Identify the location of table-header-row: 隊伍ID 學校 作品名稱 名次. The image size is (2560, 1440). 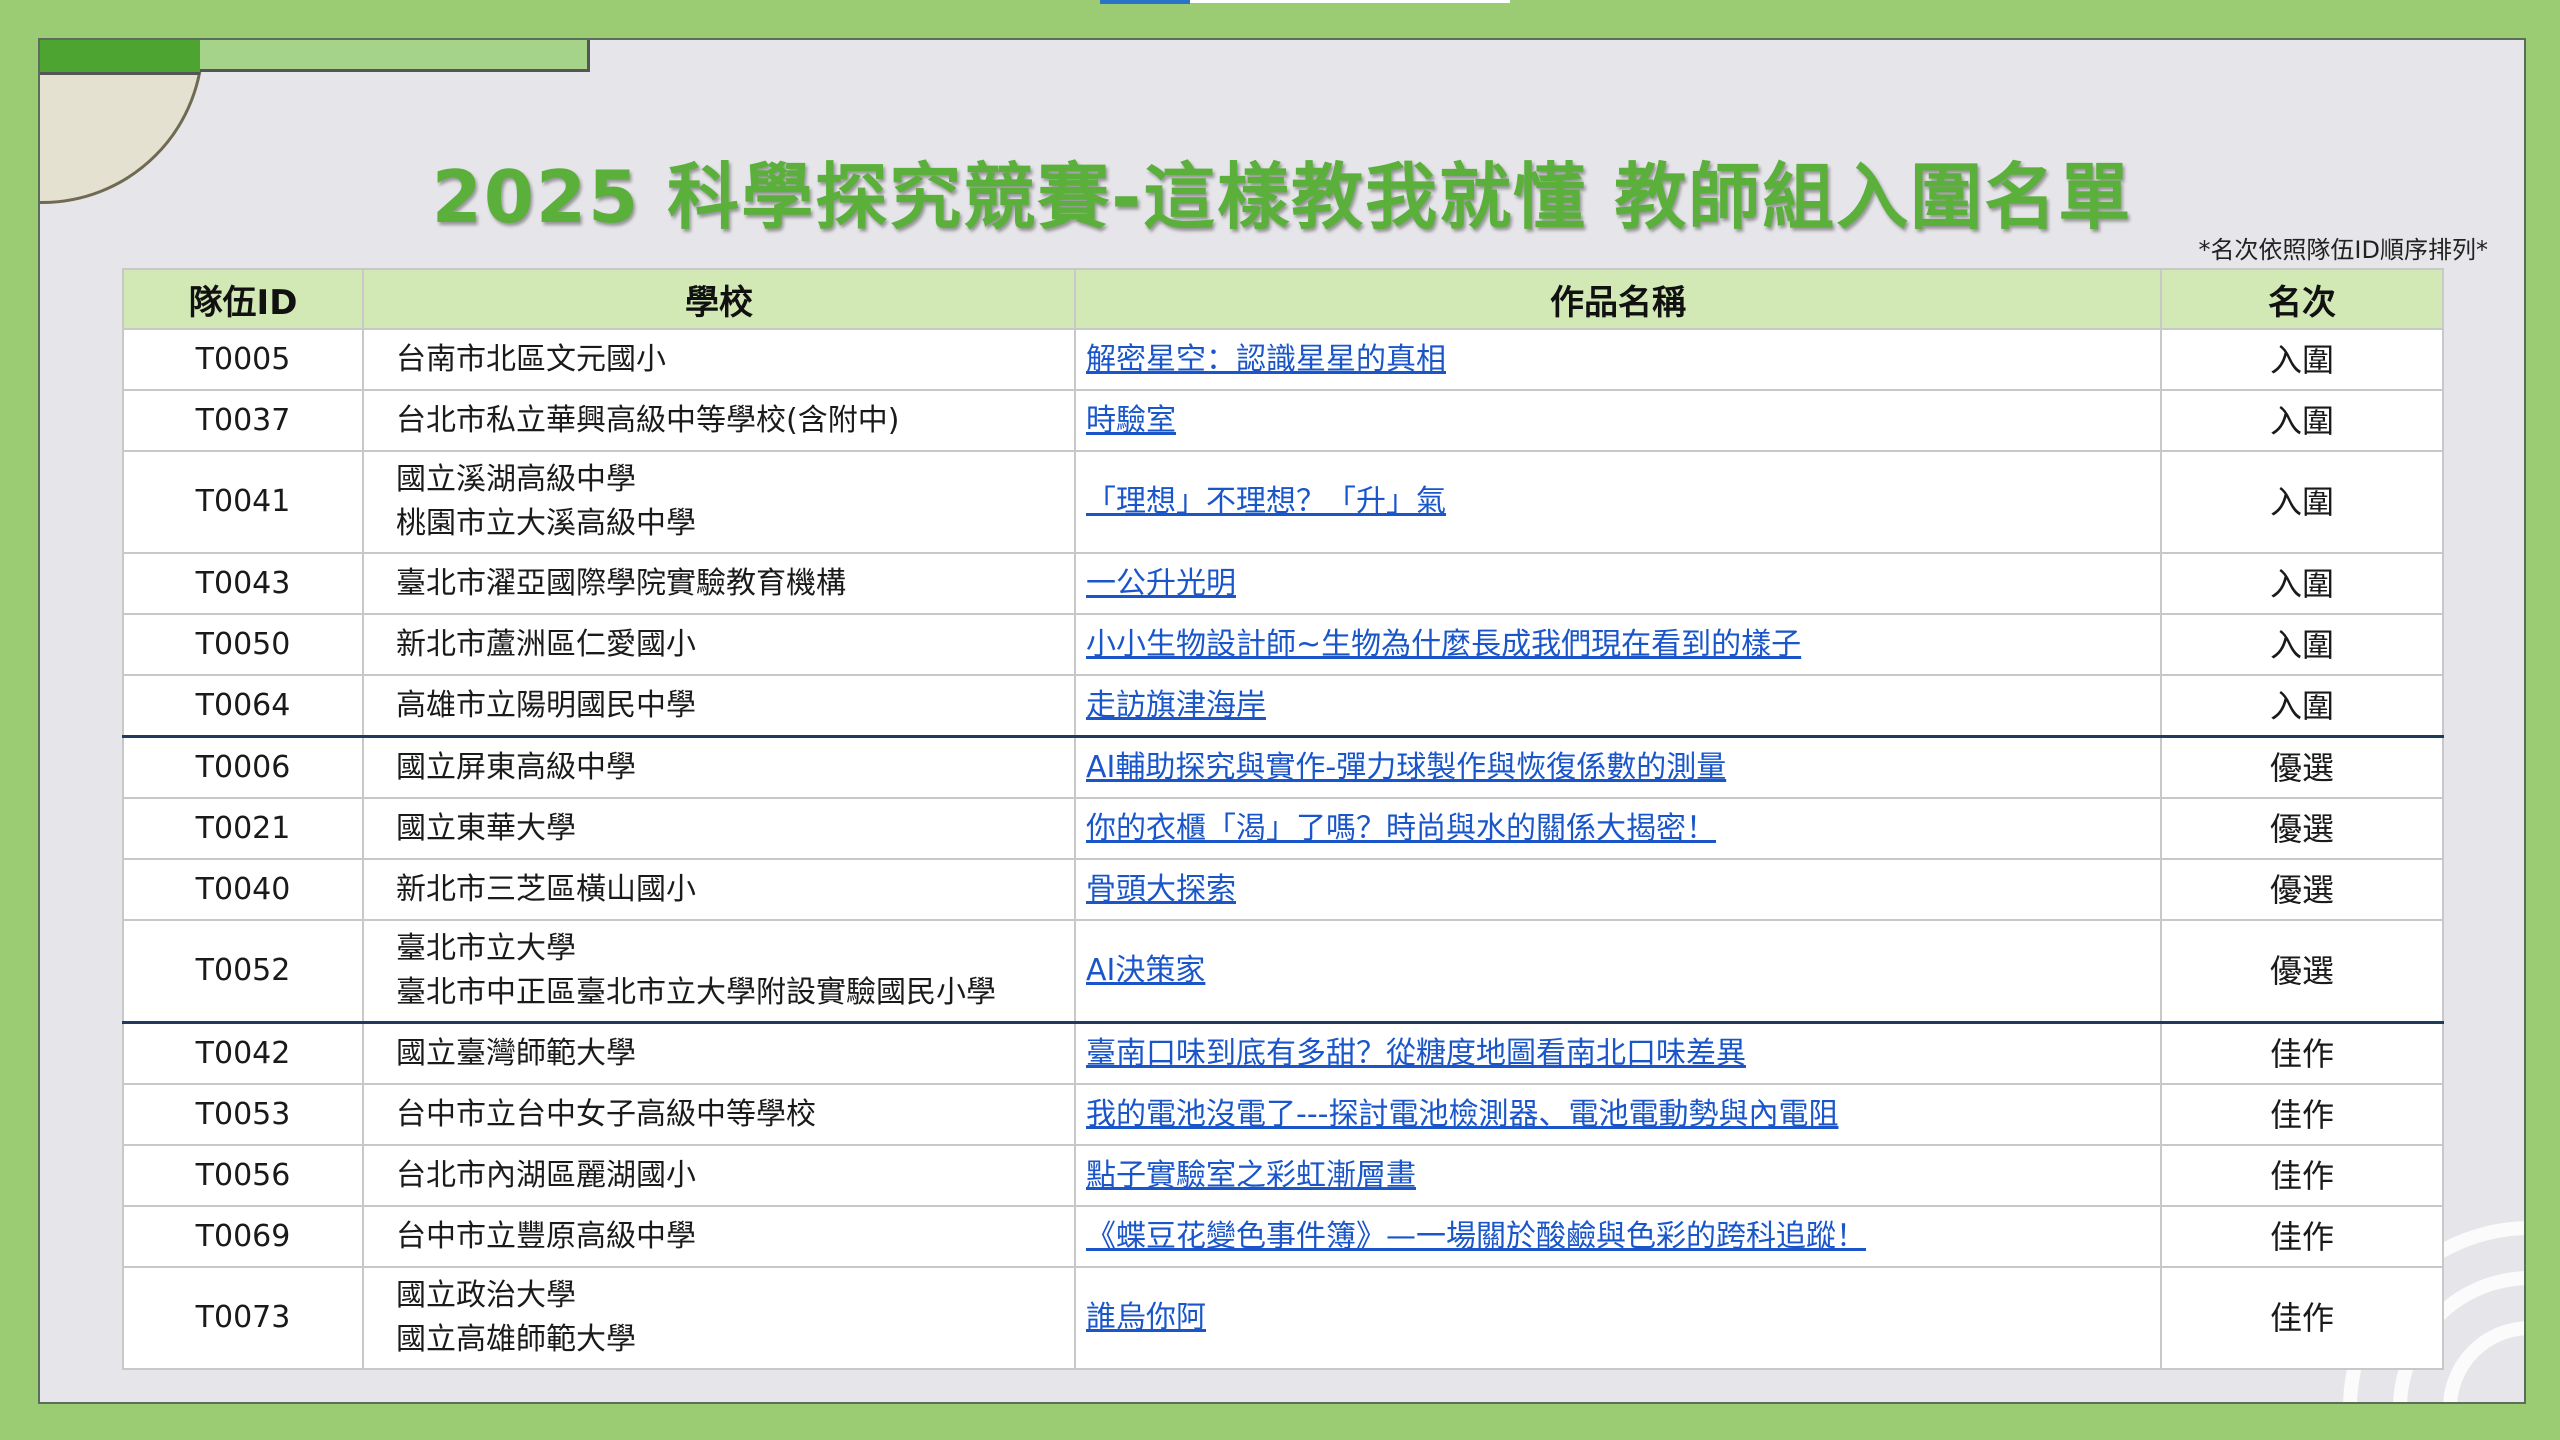
(1283, 299).